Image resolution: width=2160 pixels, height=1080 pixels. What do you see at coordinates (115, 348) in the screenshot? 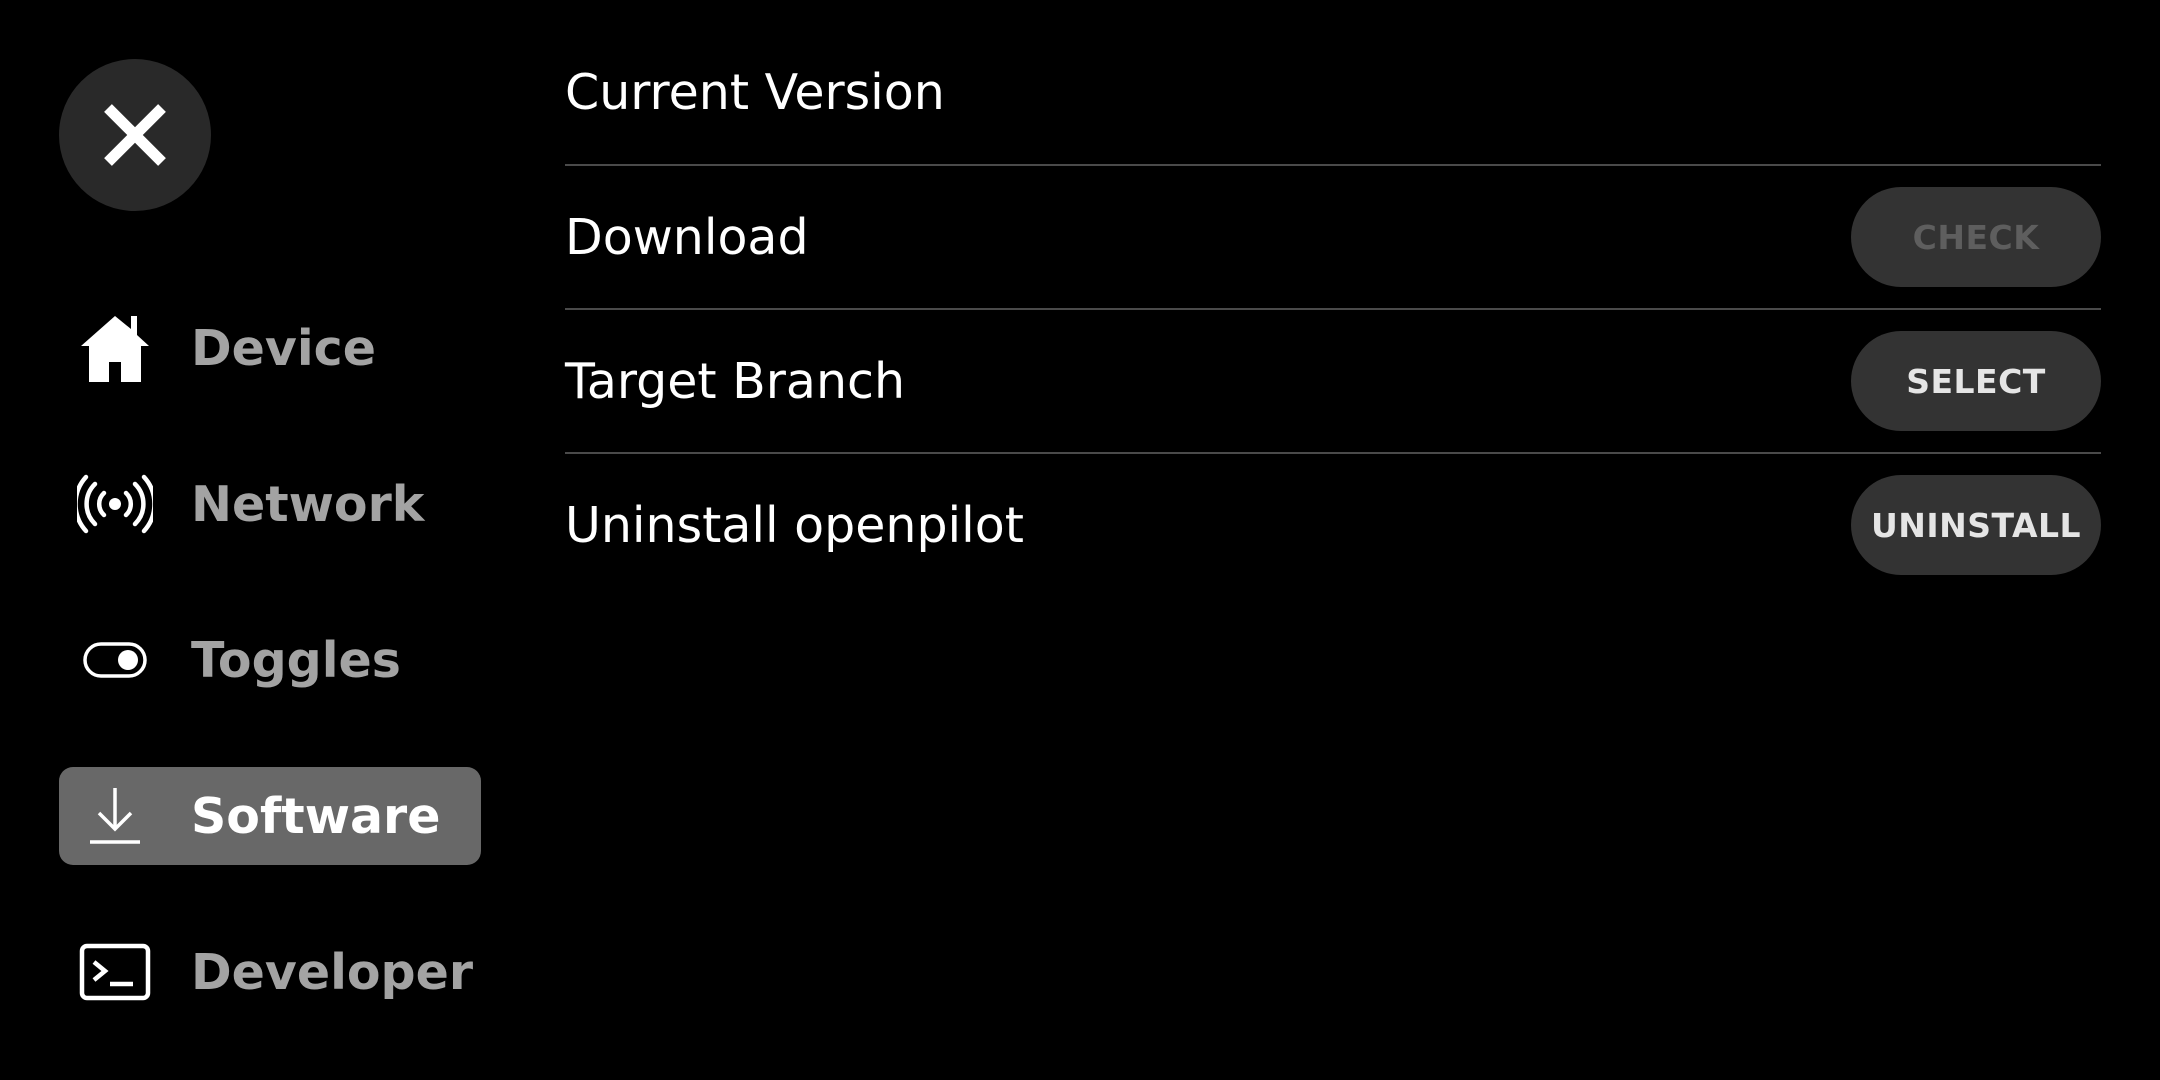
I see `home-icon` at bounding box center [115, 348].